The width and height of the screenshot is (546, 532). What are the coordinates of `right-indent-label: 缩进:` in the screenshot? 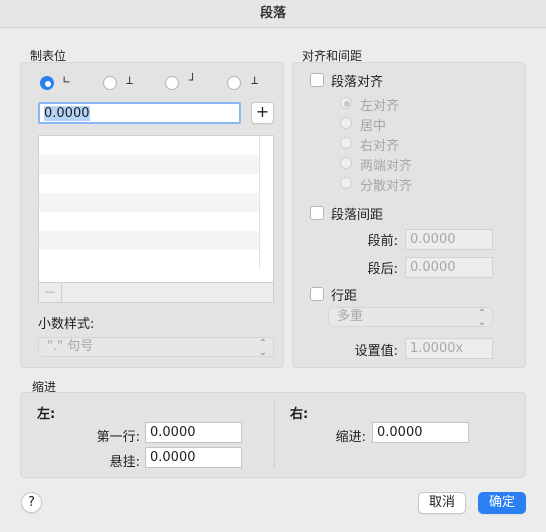 It's located at (350, 437).